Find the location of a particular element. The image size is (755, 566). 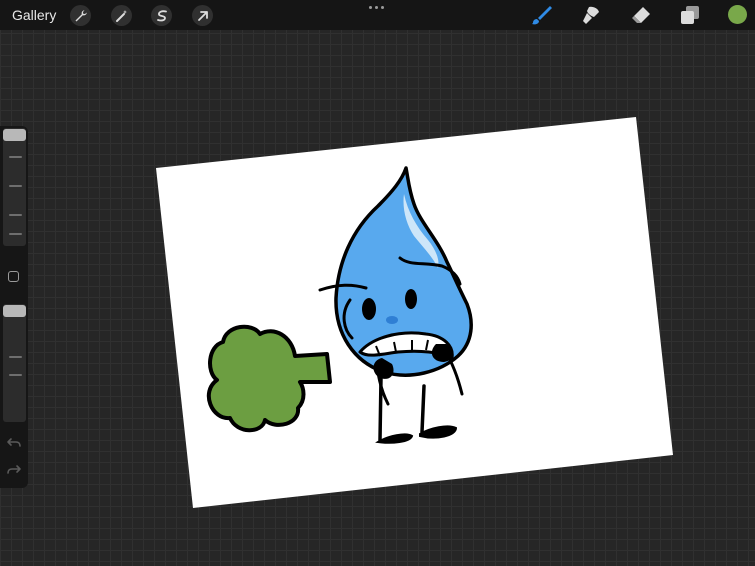

transform-button is located at coordinates (202, 15).